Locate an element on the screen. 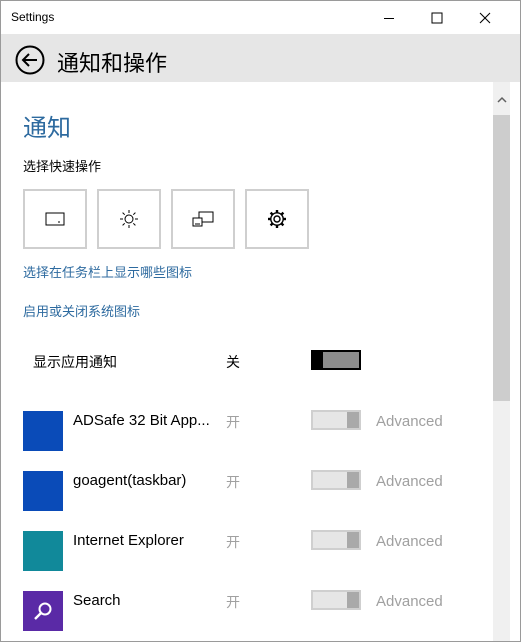 The width and height of the screenshot is (521, 642). app-name: Search is located at coordinates (97, 600).